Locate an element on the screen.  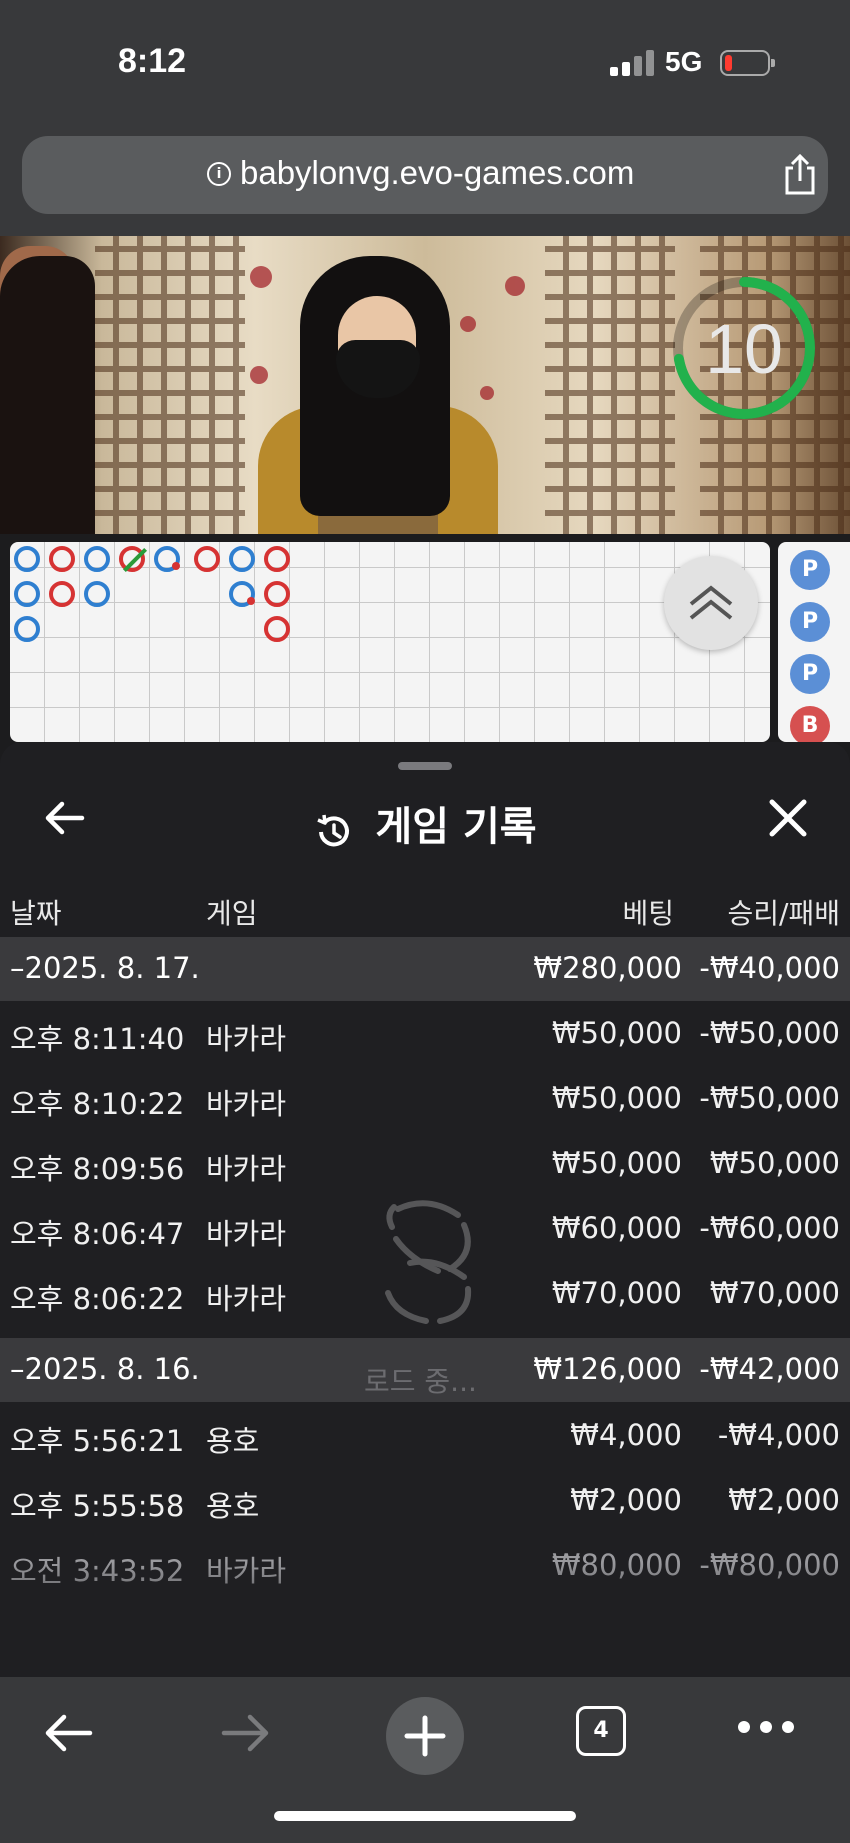
history-row: 오후 5:55:58 용호 ₩2,000 ₩2,000 is located at coordinates (425, 1501).